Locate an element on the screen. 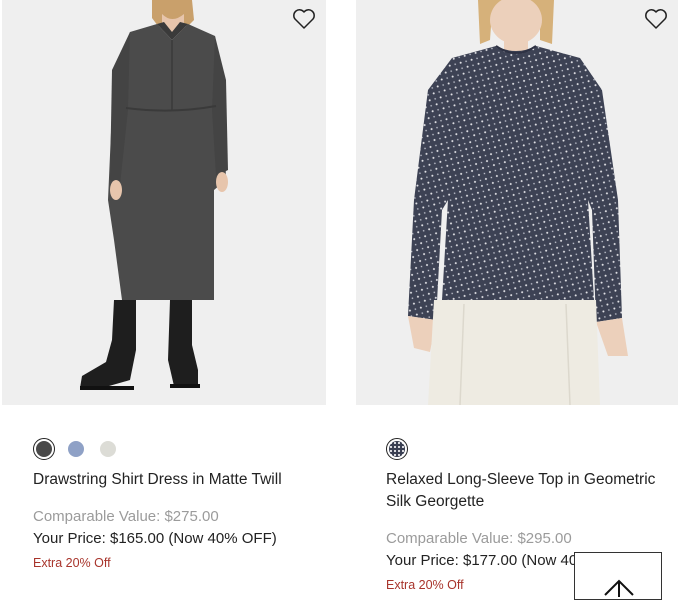 This screenshot has width=678, height=600. your-price: Your Price: $165.00 (Now 40% OFF) is located at coordinates (155, 538).